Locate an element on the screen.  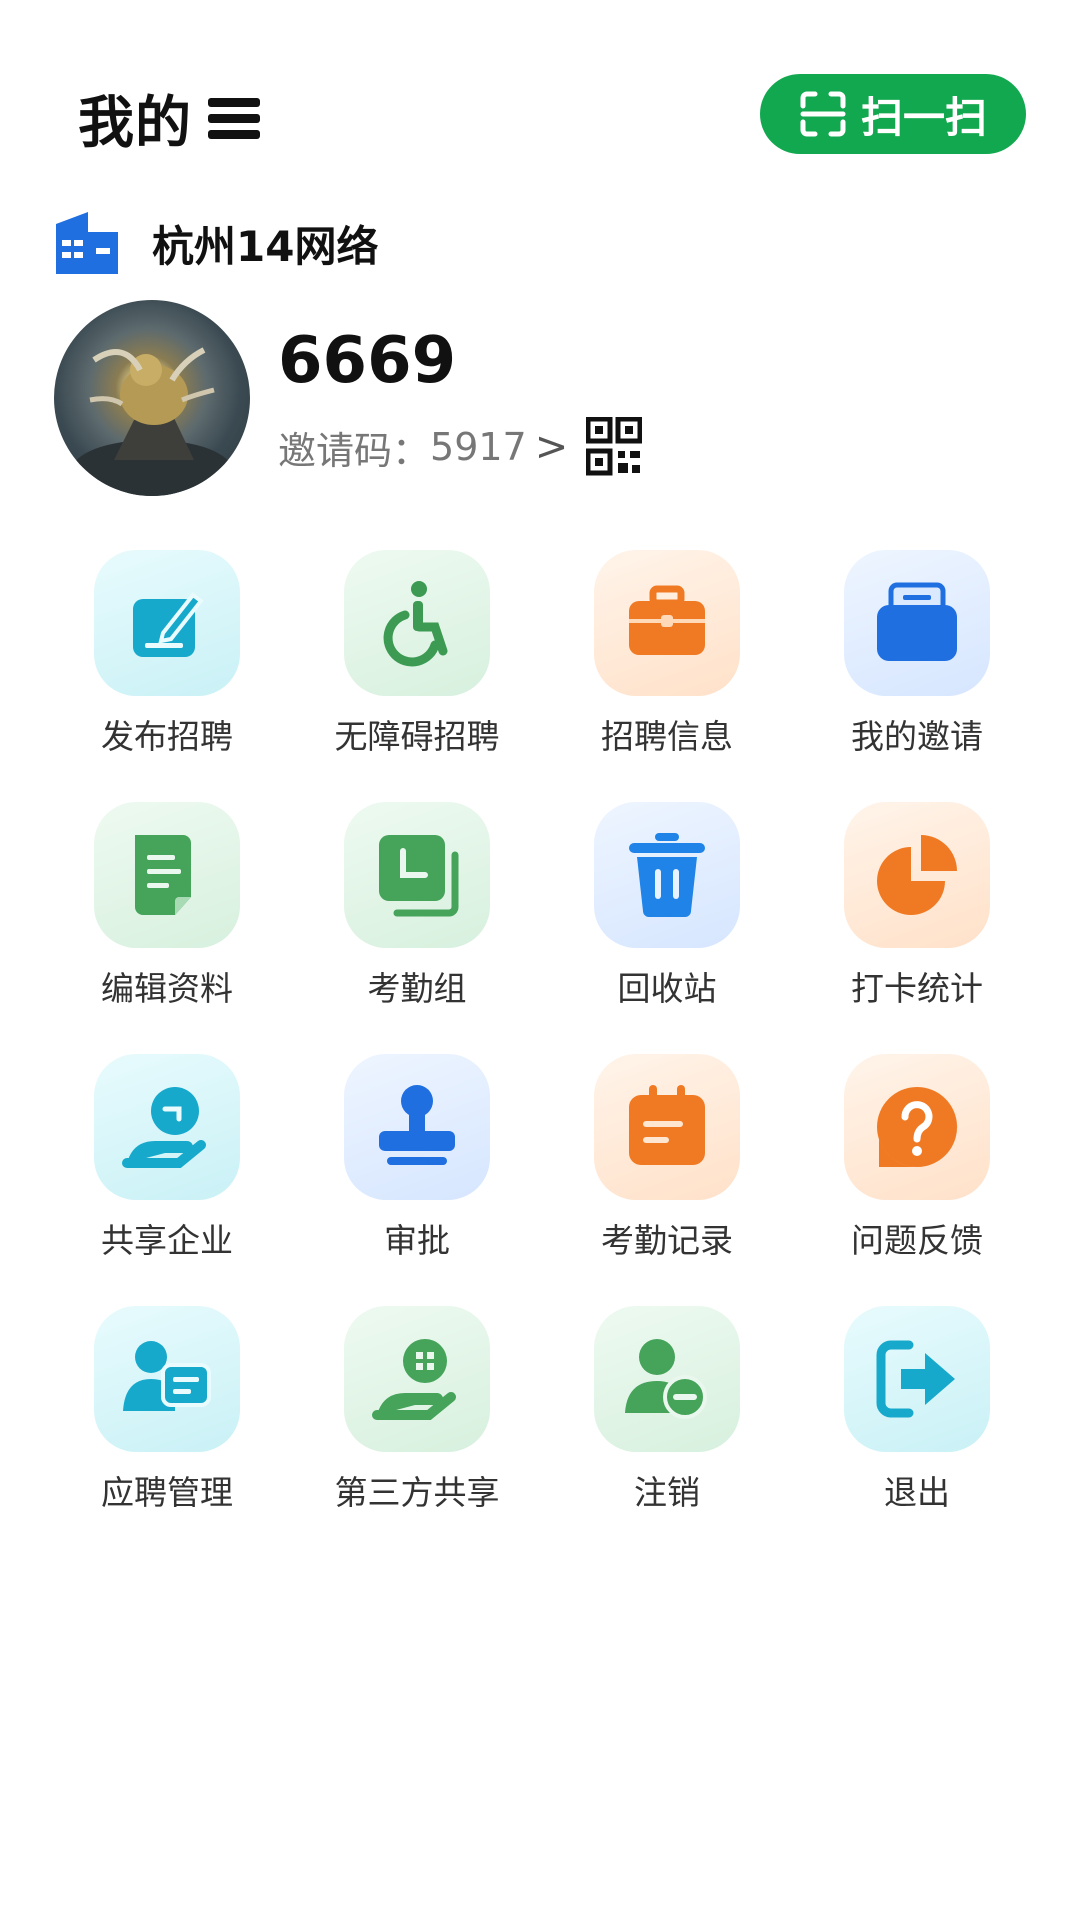
menu-item-deregister: 注销 is located at coordinates (667, 1416).